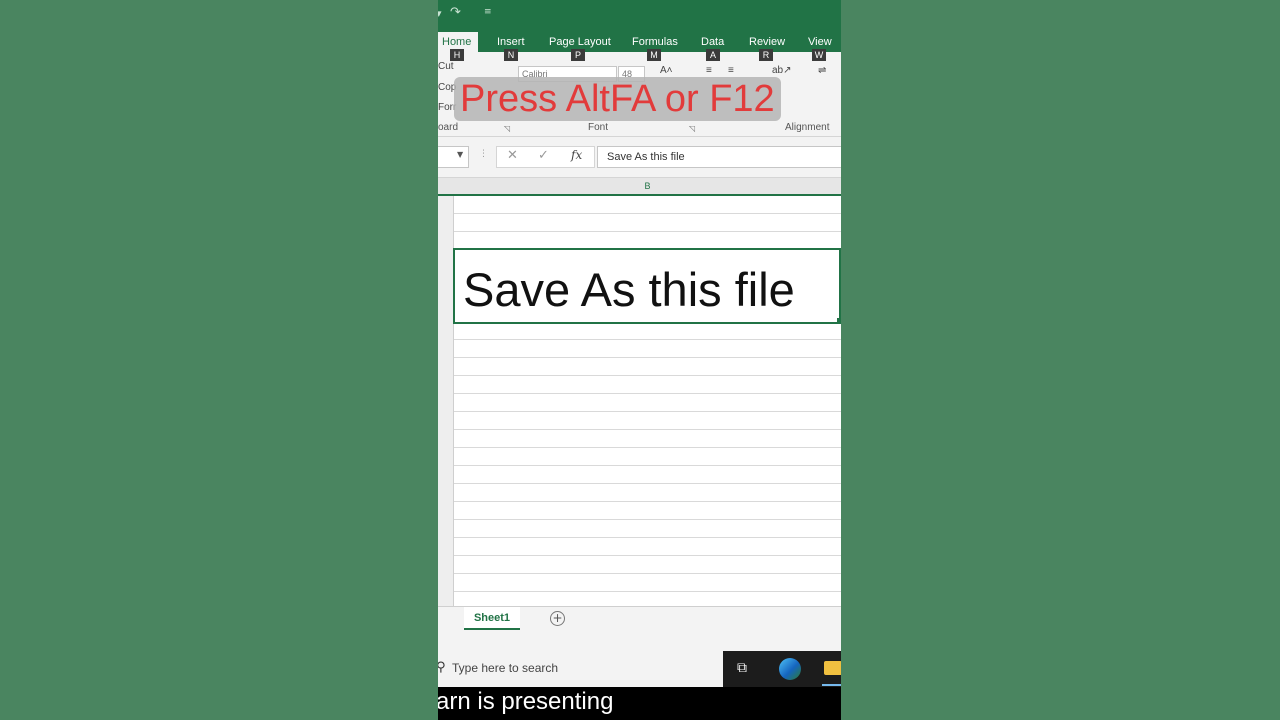 The width and height of the screenshot is (1280, 720). I want to click on sheet-tab-sheet1: Sheet1, so click(492, 618).